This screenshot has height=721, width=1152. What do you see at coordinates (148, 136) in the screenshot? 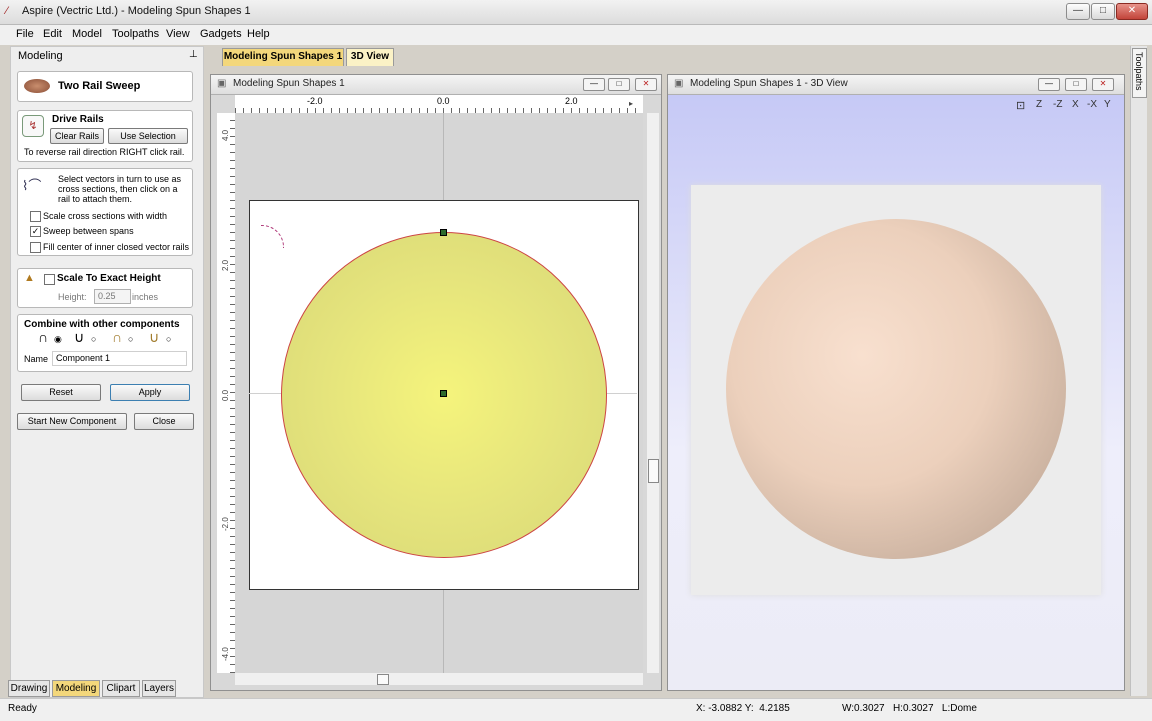
I see `use-selection-button: Use Selection` at bounding box center [148, 136].